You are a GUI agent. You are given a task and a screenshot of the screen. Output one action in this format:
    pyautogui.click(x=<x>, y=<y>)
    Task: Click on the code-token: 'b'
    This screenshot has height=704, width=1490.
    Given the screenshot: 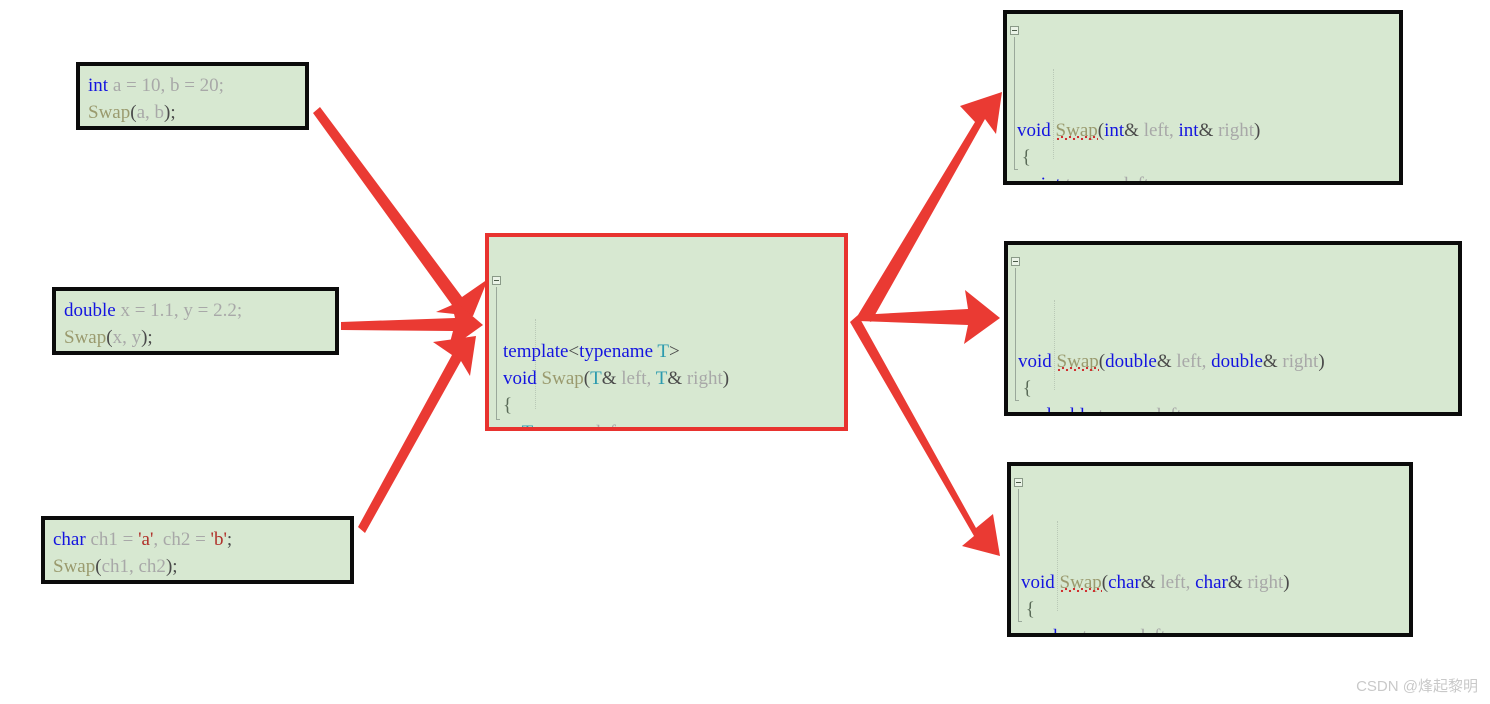 What is the action you would take?
    pyautogui.click(x=218, y=539)
    